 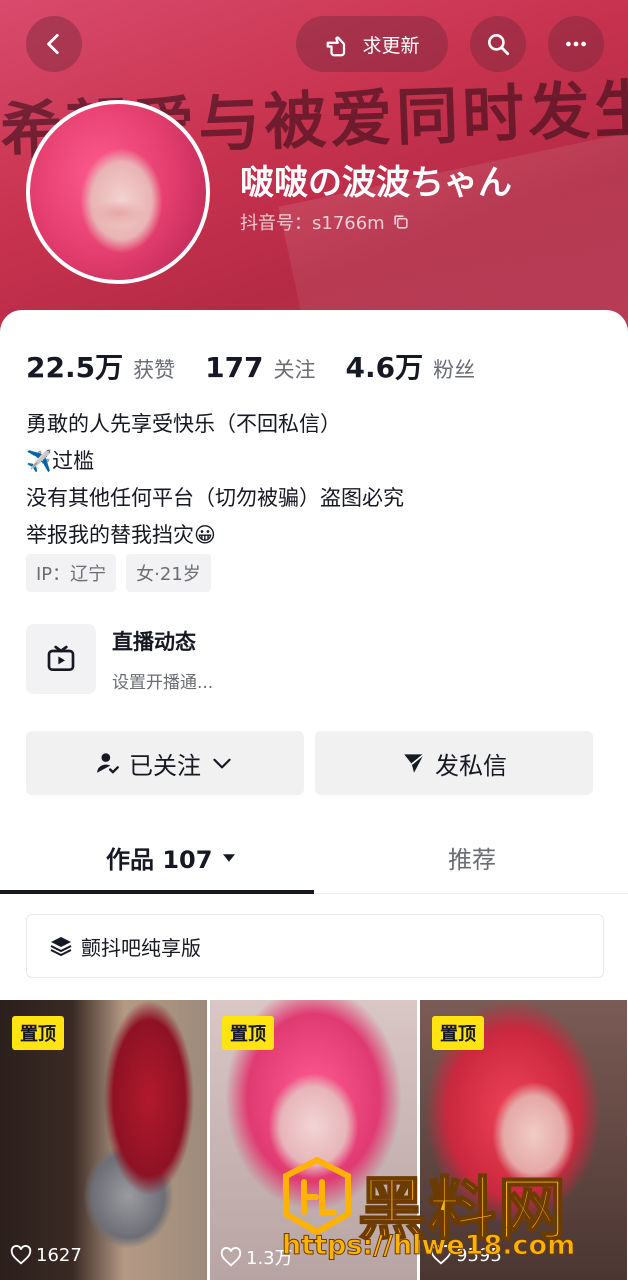 I want to click on bio-line: 举报我的替我挡灾😀, so click(x=121, y=535).